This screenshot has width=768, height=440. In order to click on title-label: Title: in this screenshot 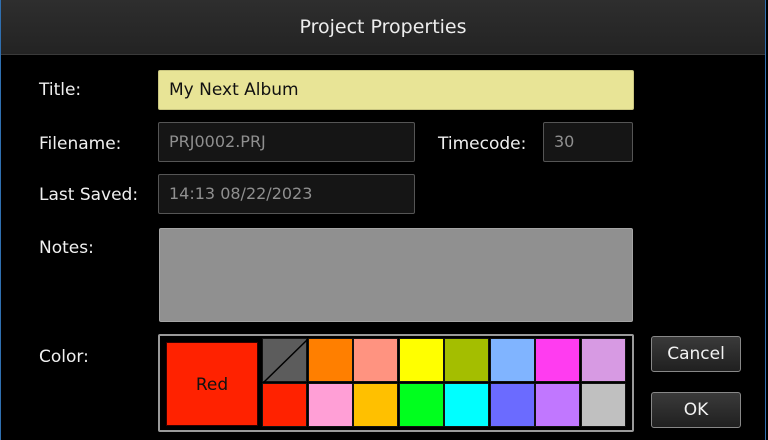, I will do `click(60, 90)`.